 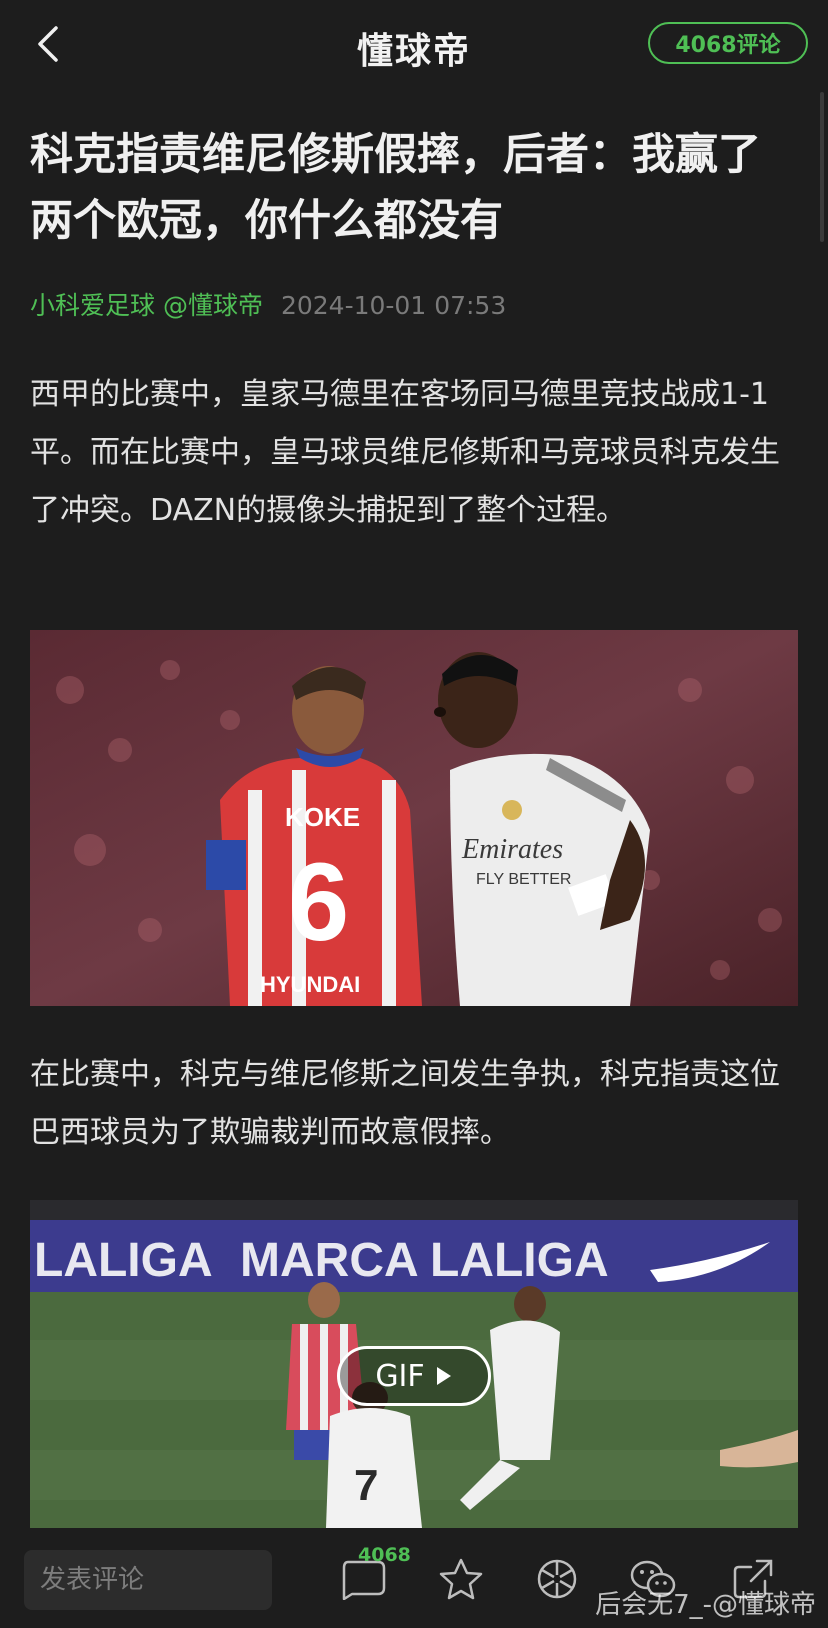 I want to click on board-text-marca: MARCA, so click(x=329, y=1260).